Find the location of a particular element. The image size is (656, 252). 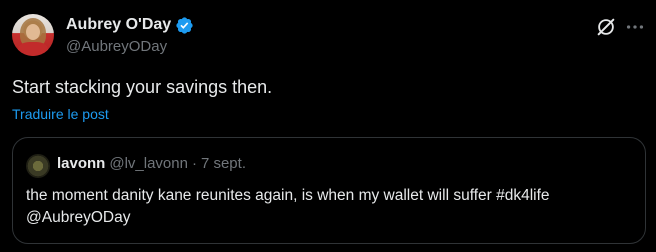

post-text: Start stacking your savings then. is located at coordinates (142, 87).